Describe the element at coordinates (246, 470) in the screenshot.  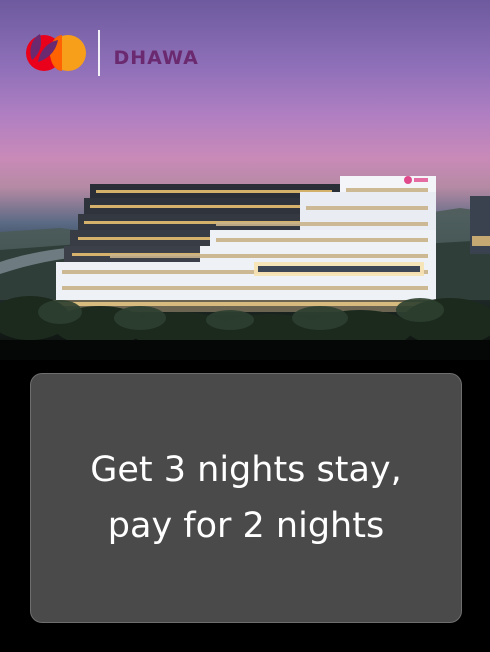
I see `offer-line-1: Get 3 nights stay,` at that location.